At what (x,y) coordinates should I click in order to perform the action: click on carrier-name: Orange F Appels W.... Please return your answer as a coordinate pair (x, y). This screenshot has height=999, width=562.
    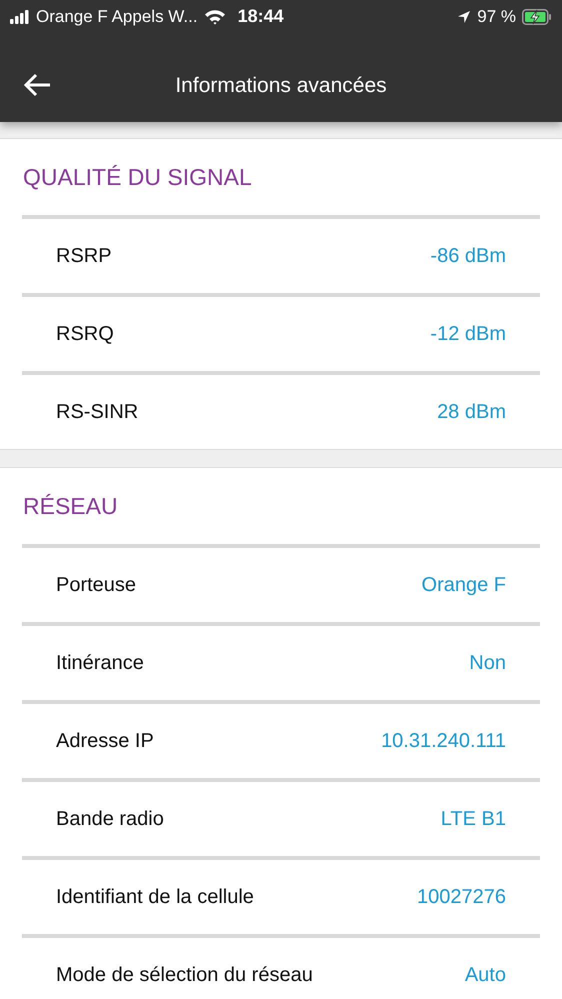
    Looking at the image, I should click on (117, 16).